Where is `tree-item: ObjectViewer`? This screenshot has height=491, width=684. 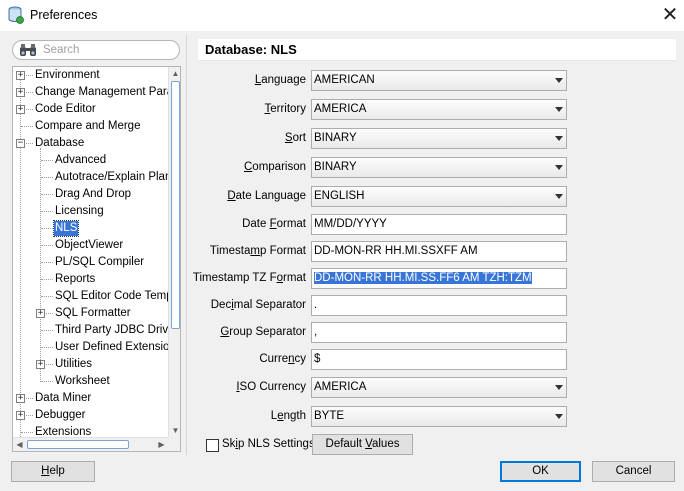 tree-item: ObjectViewer is located at coordinates (90, 245).